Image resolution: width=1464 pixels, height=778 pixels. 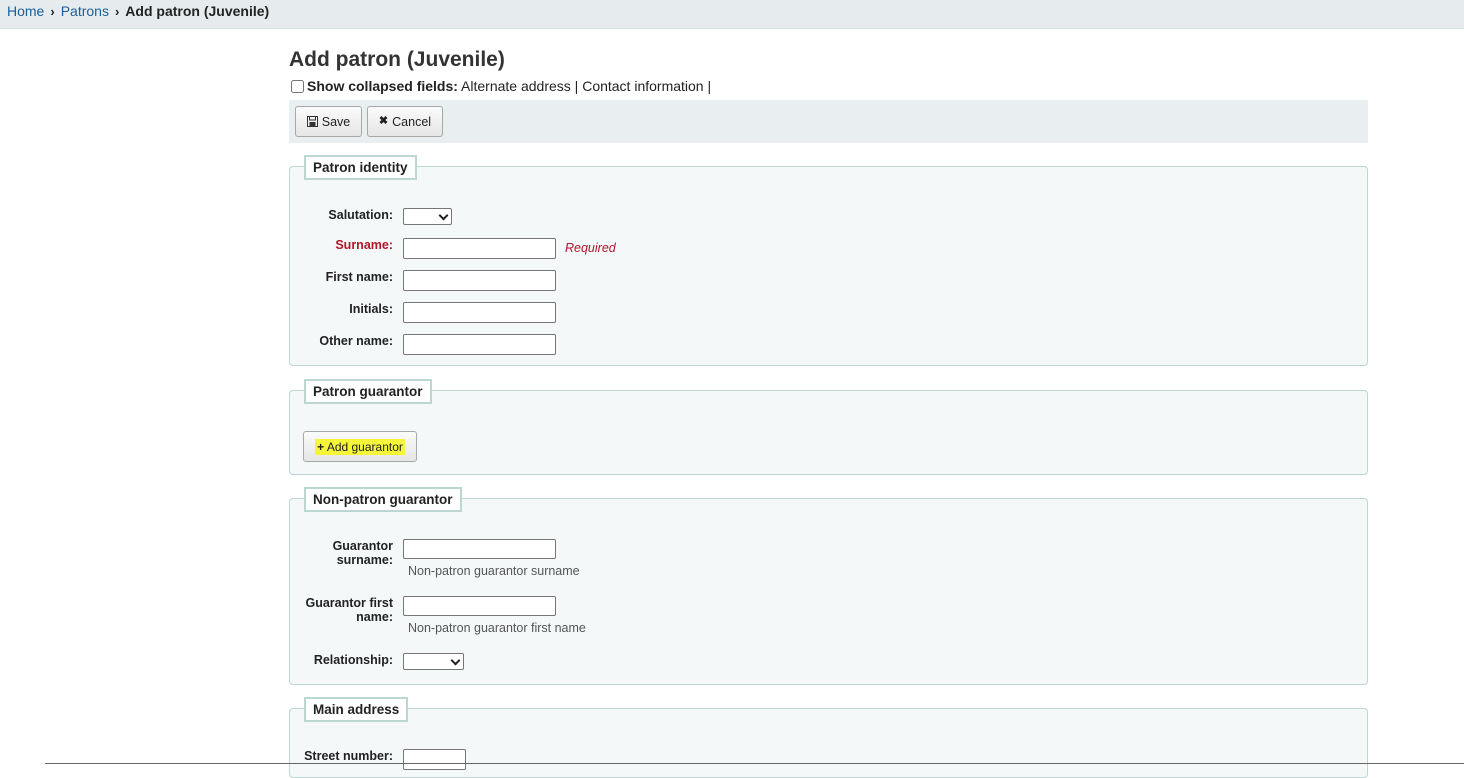 I want to click on guarantor-surname-hint: Non-patron guarantor surname, so click(x=494, y=571).